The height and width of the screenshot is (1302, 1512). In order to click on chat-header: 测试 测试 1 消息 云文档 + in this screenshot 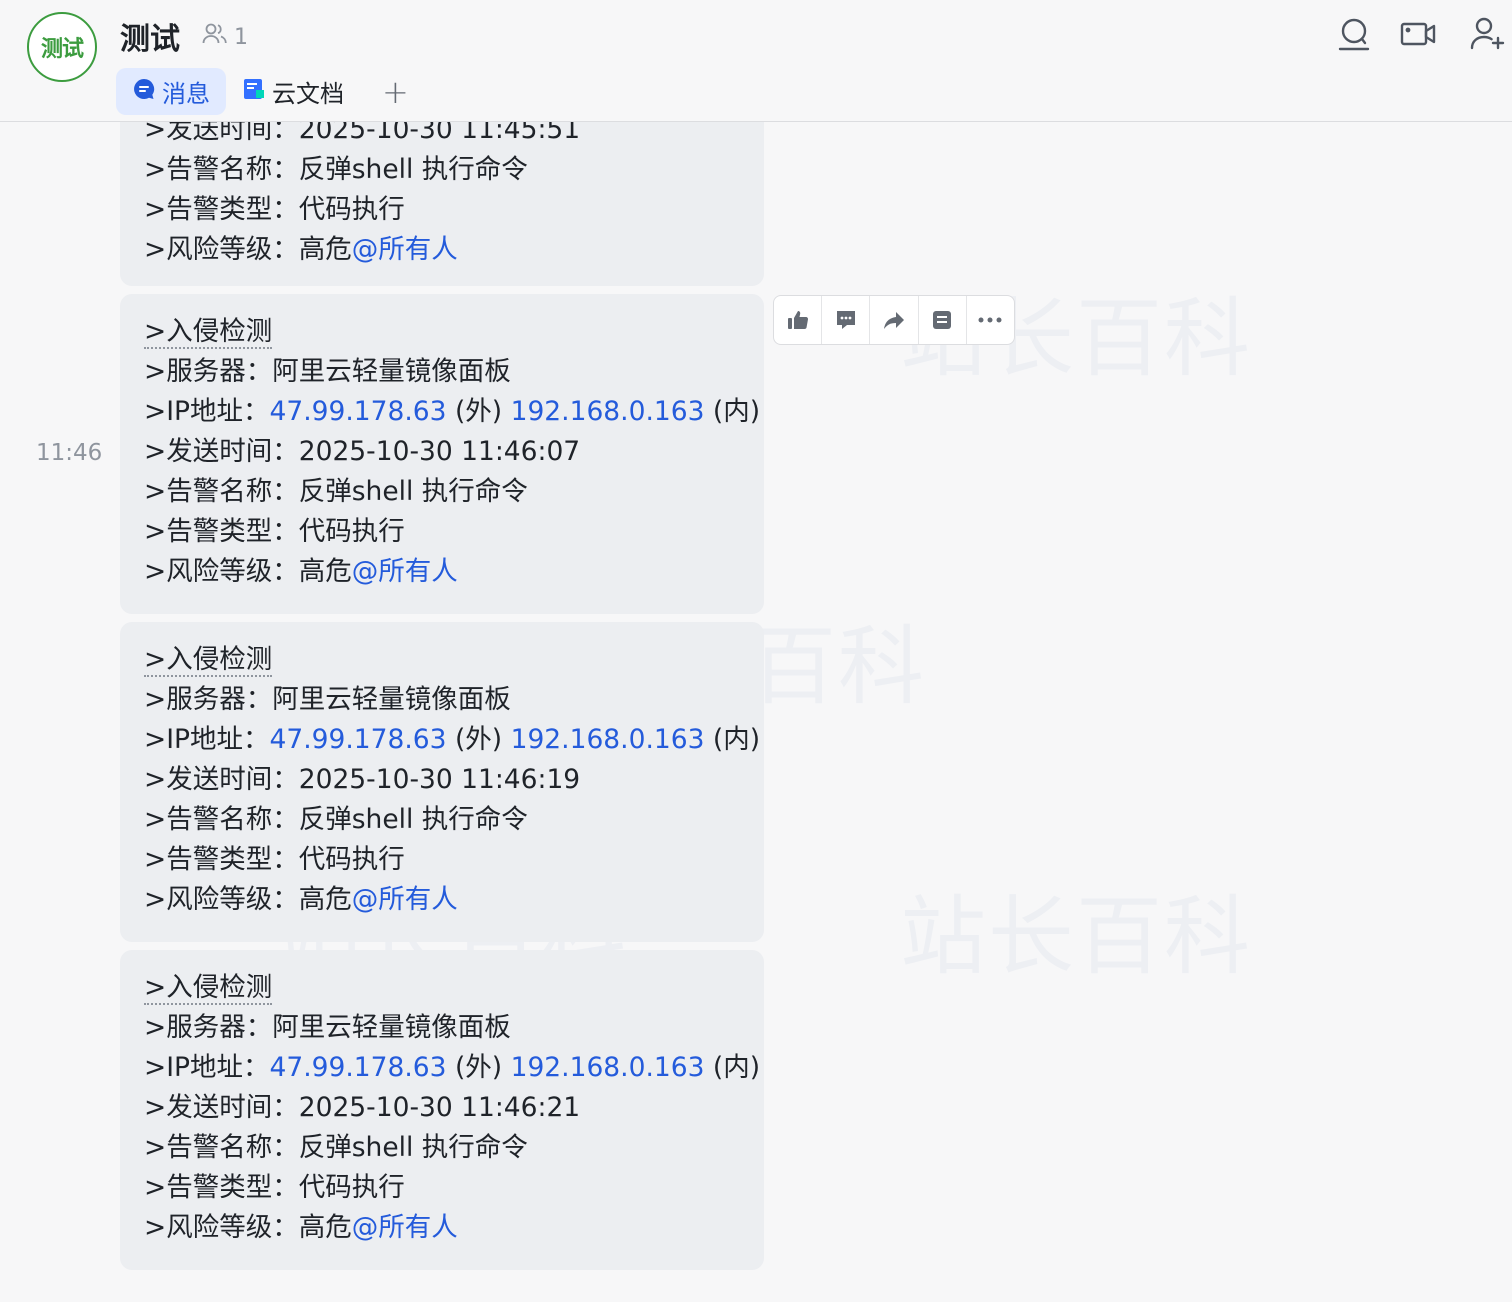, I will do `click(756, 61)`.